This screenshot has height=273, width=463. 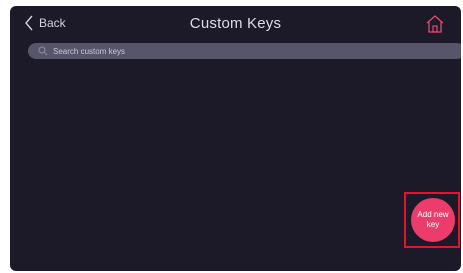 What do you see at coordinates (435, 24) in the screenshot?
I see `home-icon` at bounding box center [435, 24].